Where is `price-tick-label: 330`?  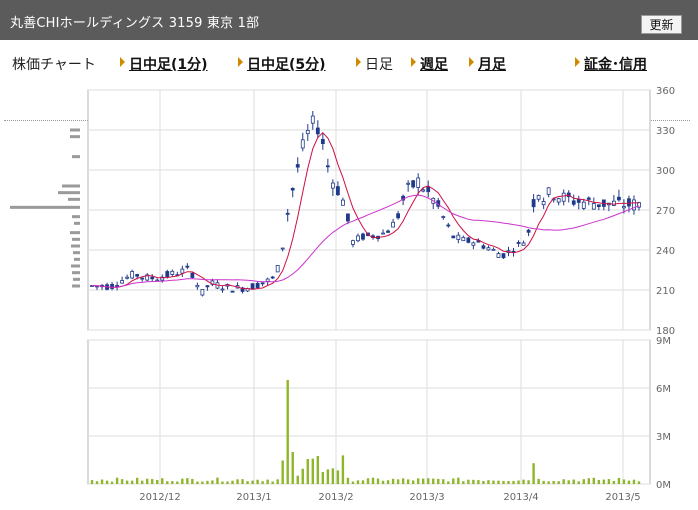
price-tick-label: 330 is located at coordinates (665, 131).